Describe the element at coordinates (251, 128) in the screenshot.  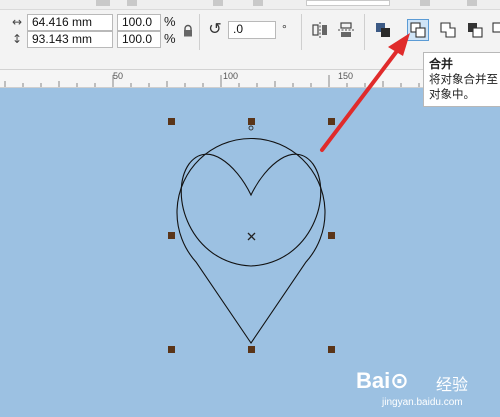
I see `top-node` at that location.